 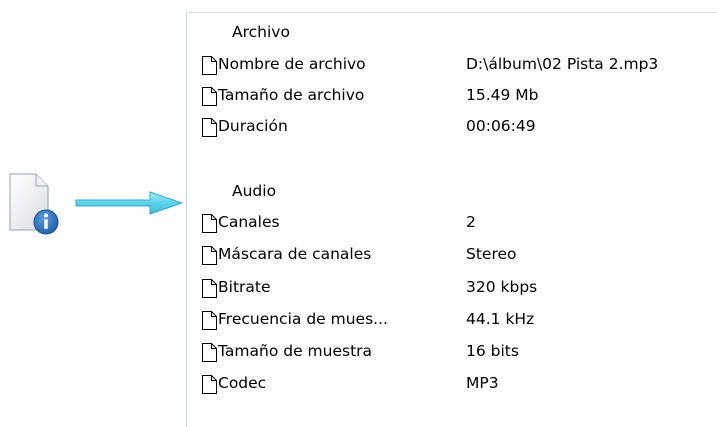 I want to click on property-name: Máscara de canales, so click(x=295, y=254).